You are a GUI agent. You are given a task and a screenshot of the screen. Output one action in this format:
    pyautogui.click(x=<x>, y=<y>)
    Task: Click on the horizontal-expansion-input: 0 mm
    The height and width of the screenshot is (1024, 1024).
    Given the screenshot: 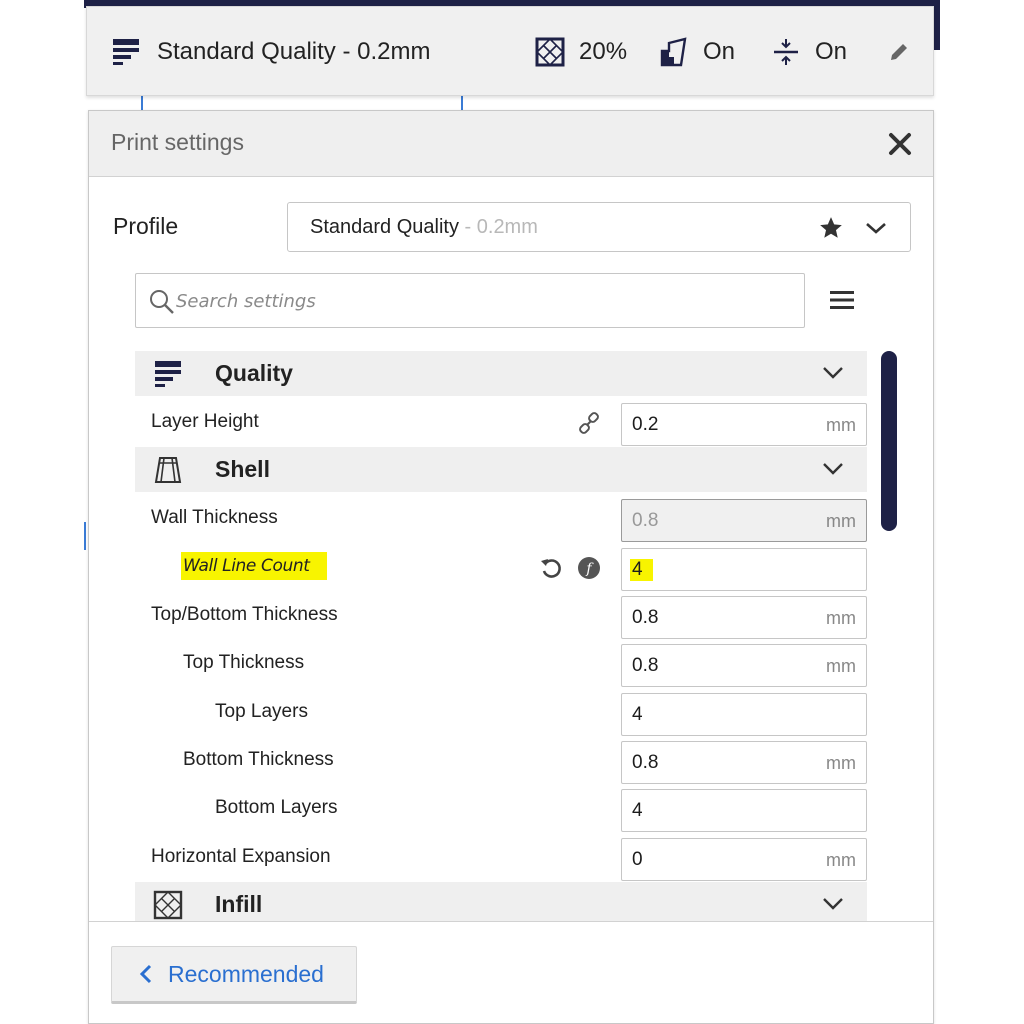 What is the action you would take?
    pyautogui.click(x=744, y=859)
    